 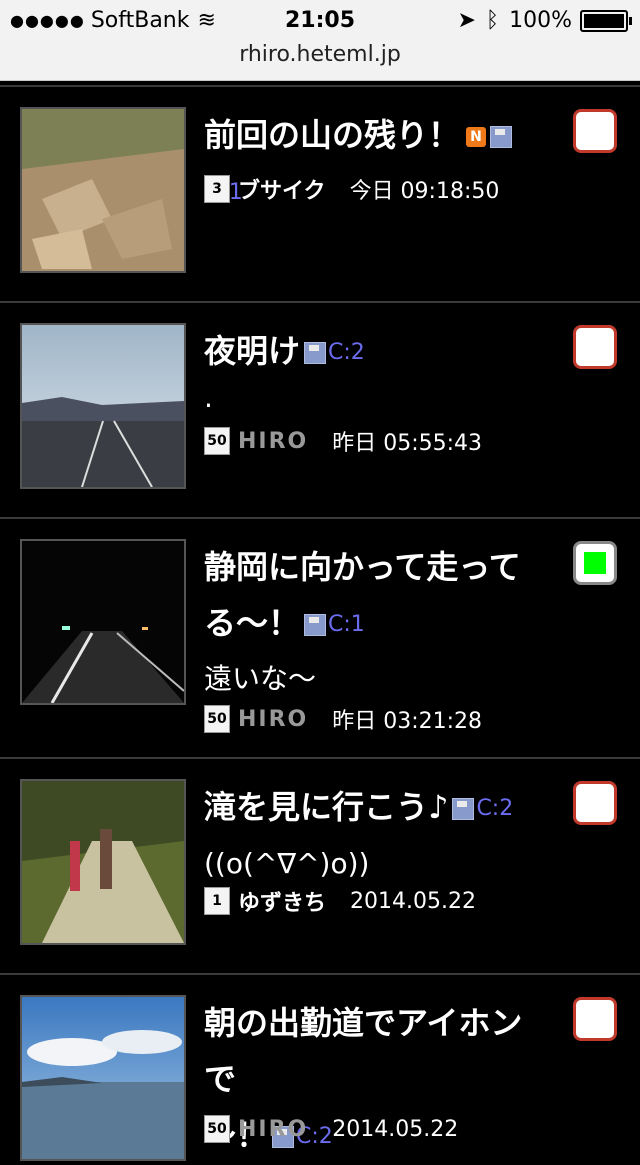 I want to click on post-title-text: 朝の出勤道でアイホンで, so click(x=363, y=1051).